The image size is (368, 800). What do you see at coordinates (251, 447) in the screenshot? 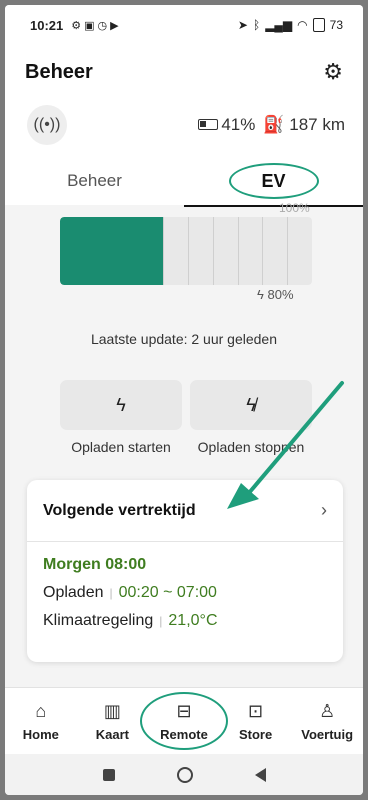
I see `stop-charging-label: Opladen stoppen` at bounding box center [251, 447].